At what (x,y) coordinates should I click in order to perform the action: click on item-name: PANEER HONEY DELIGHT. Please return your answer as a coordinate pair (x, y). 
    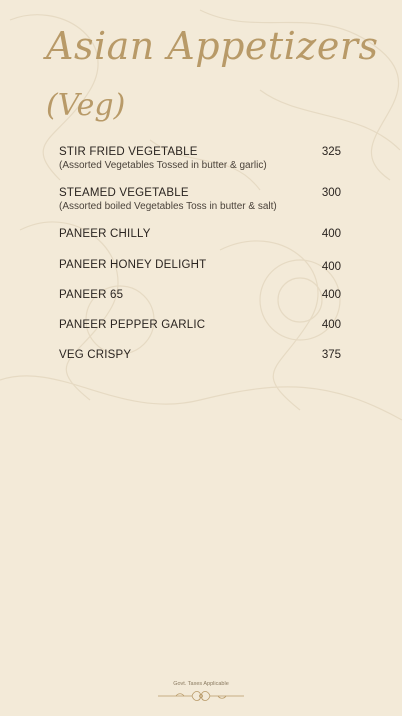
    Looking at the image, I should click on (133, 265).